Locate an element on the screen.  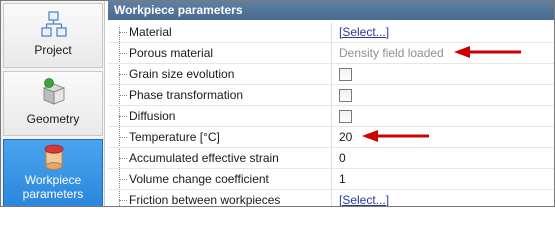
panel-title: Workpiece parameters is located at coordinates (331, 10).